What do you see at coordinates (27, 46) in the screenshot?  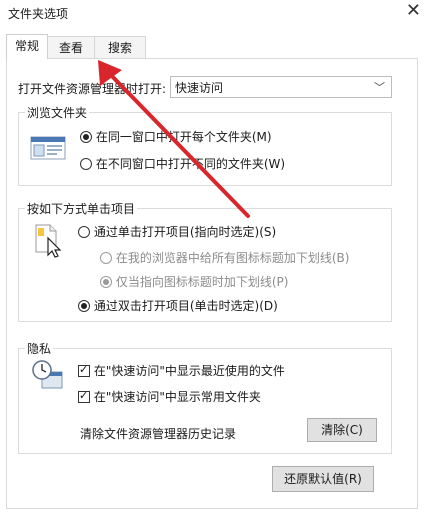 I see `tab-general: 常规` at bounding box center [27, 46].